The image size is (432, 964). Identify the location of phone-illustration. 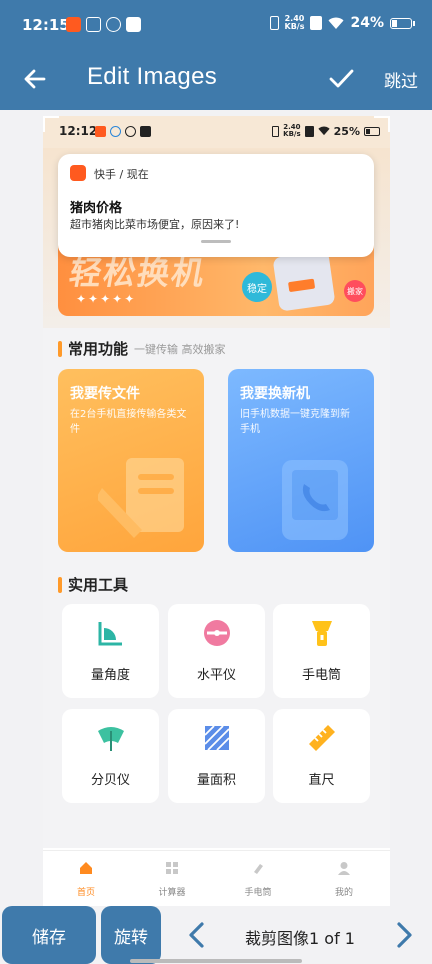
(304, 281).